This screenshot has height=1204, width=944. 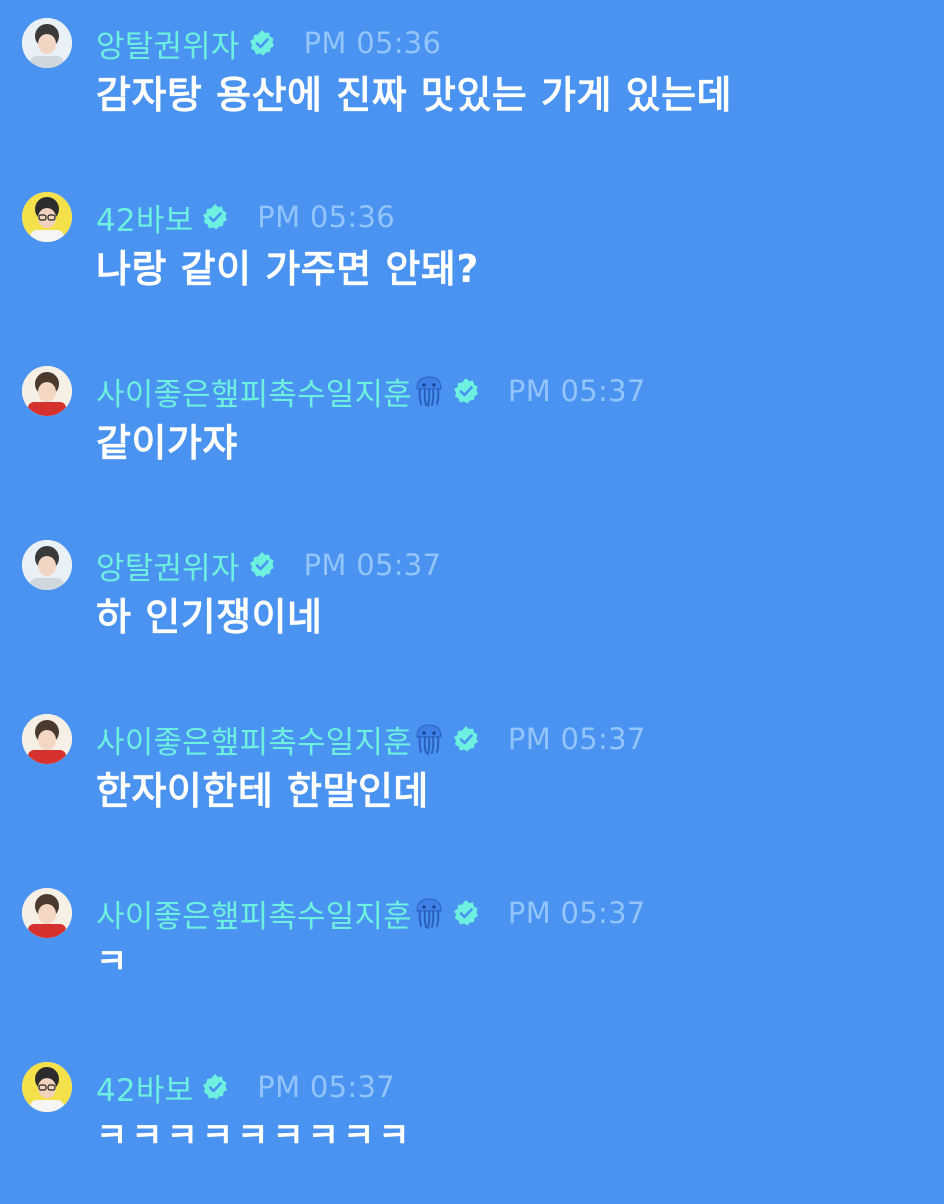 What do you see at coordinates (245, 217) in the screenshot?
I see `message-header: 42바보 PM 05:36` at bounding box center [245, 217].